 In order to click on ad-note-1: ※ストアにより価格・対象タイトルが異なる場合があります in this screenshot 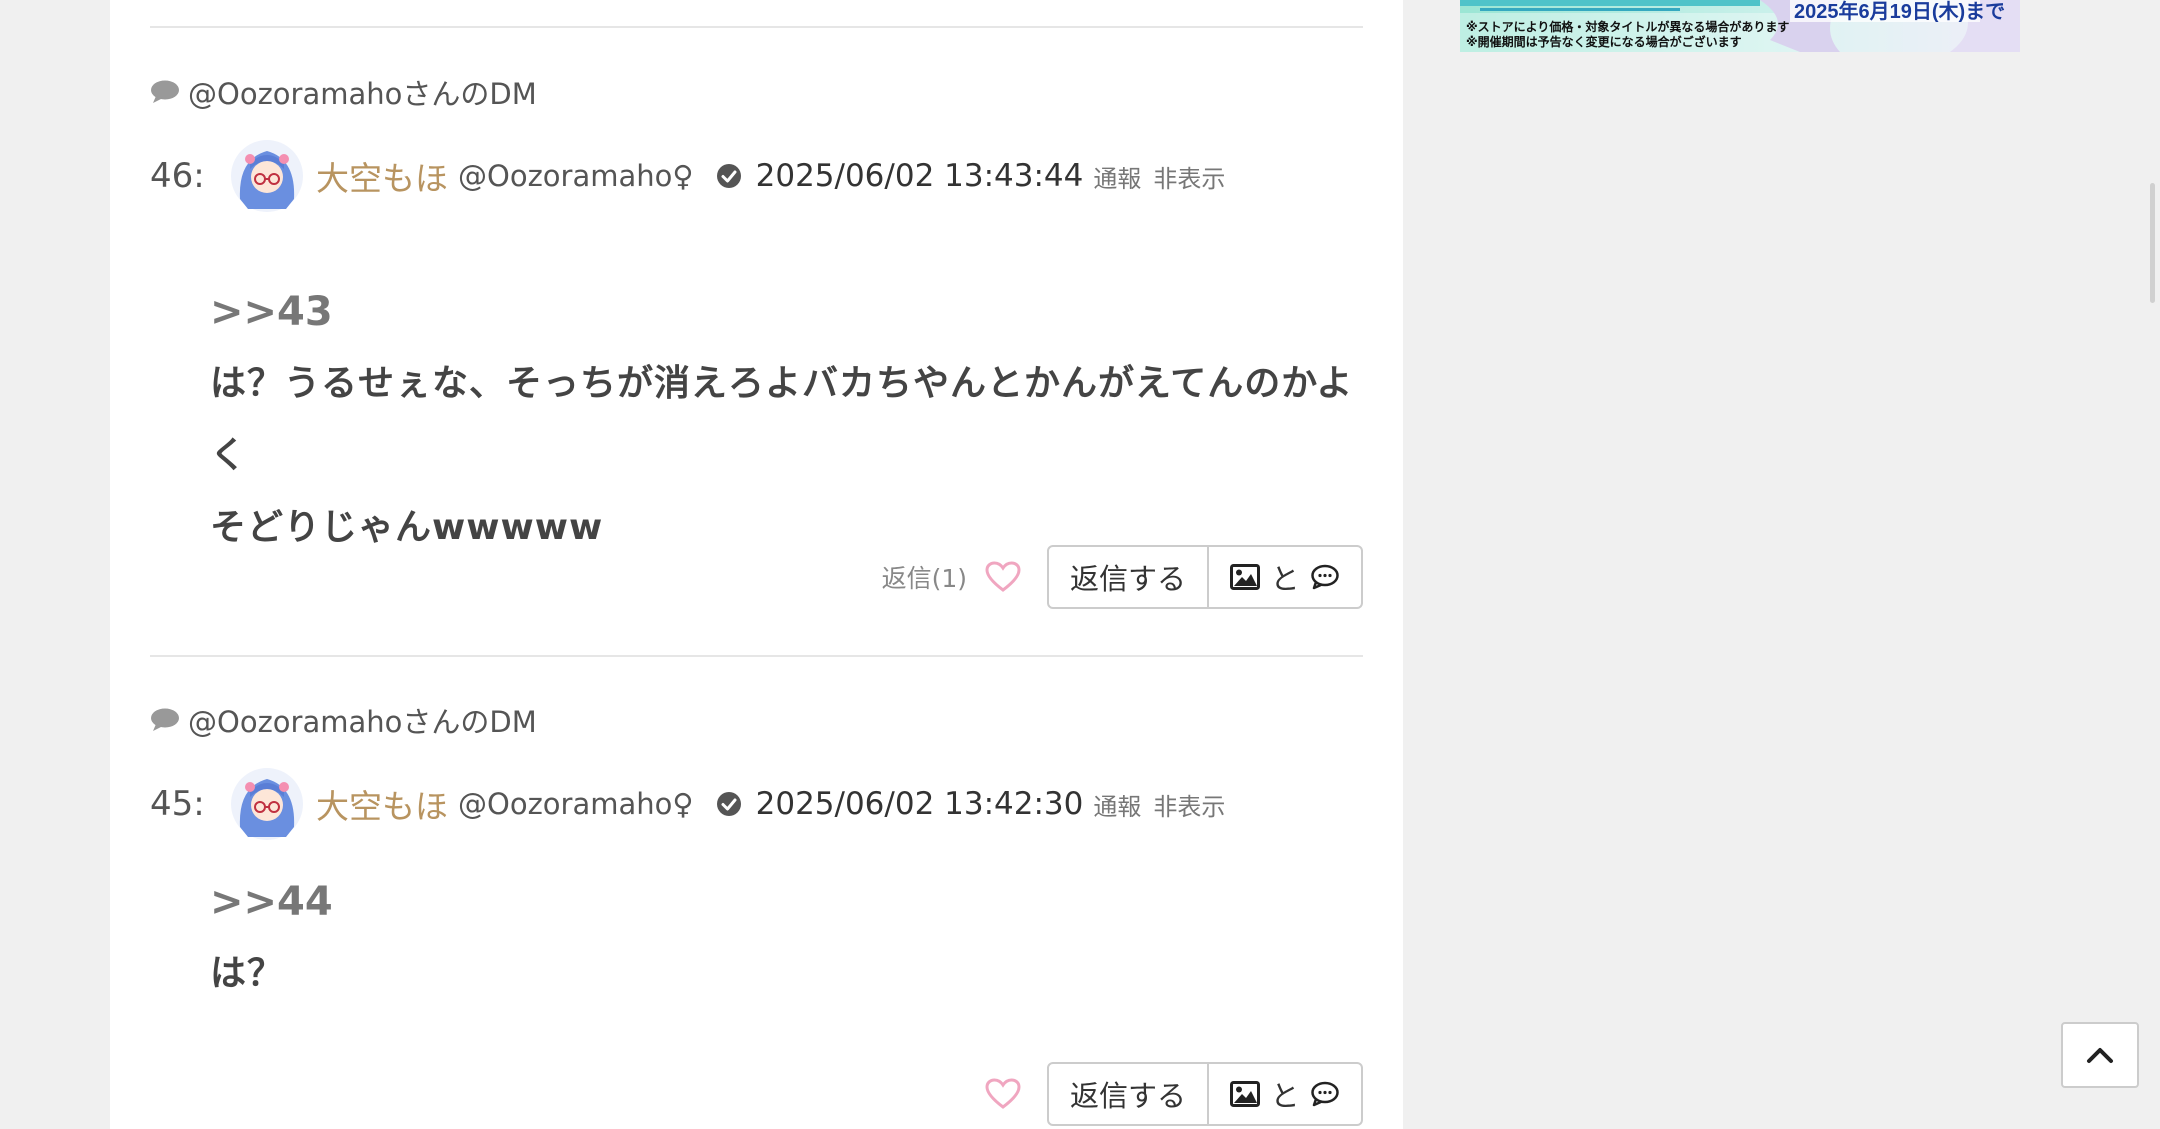, I will do `click(1627, 26)`.